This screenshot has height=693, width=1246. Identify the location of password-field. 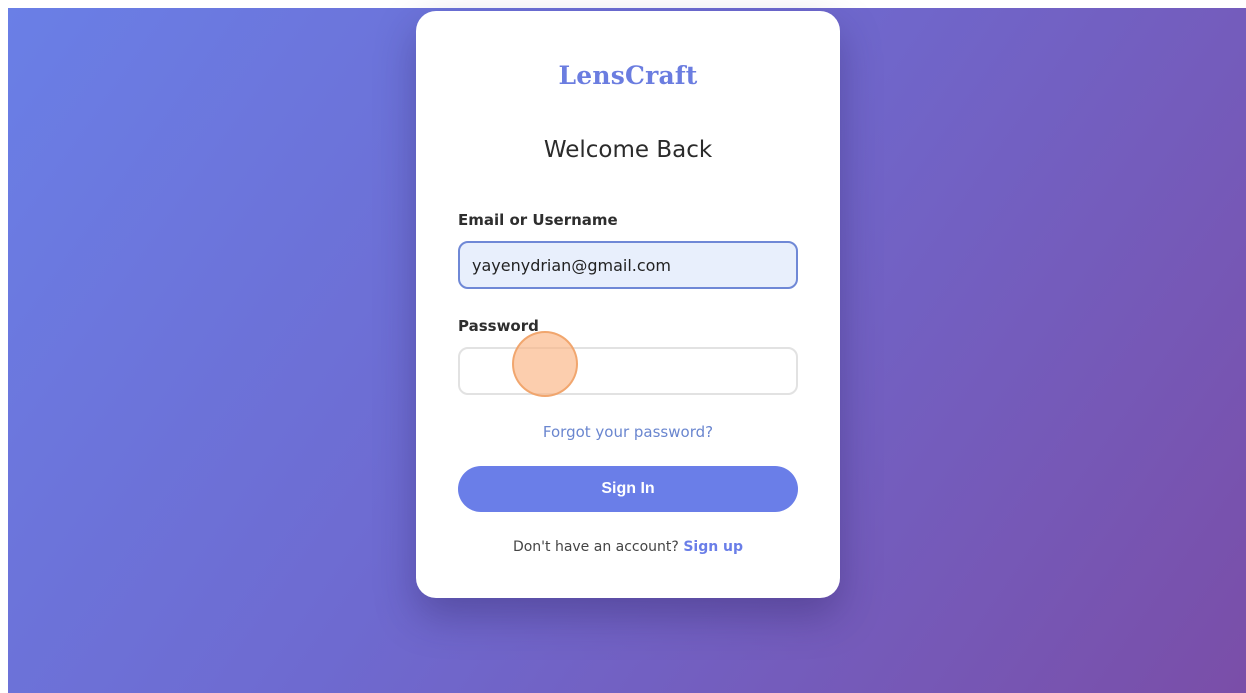
(628, 371).